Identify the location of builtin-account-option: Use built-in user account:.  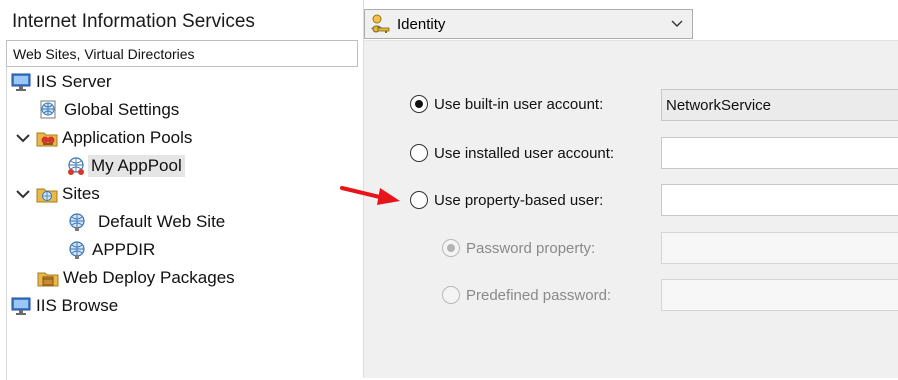
(506, 104).